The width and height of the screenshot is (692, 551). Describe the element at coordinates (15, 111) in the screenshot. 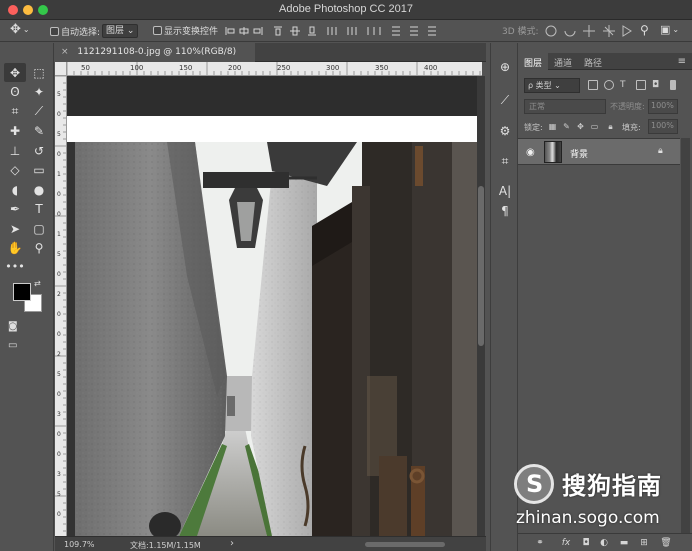

I see `crop-tool: ⌗` at that location.